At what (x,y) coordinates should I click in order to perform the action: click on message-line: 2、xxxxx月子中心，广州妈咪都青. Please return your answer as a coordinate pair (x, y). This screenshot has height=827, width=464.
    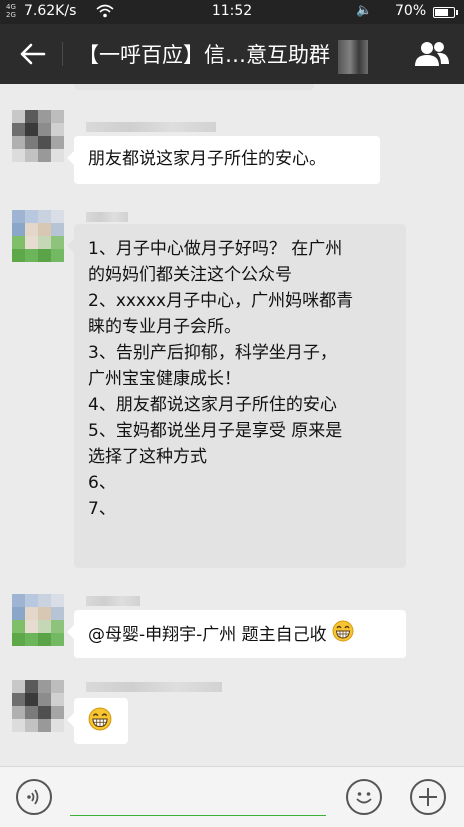
    Looking at the image, I should click on (221, 301).